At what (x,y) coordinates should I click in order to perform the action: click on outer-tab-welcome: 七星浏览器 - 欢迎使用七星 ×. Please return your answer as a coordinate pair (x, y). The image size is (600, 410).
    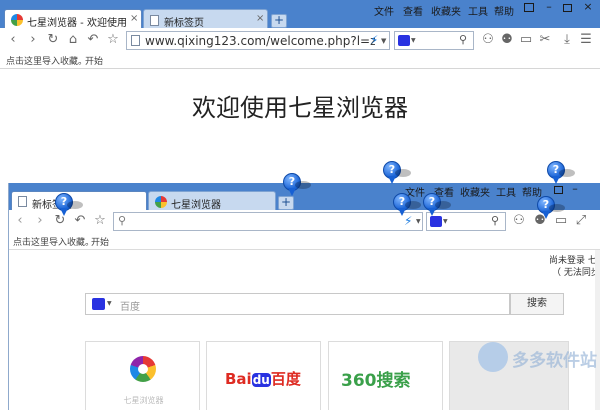
    Looking at the image, I should click on (73, 19).